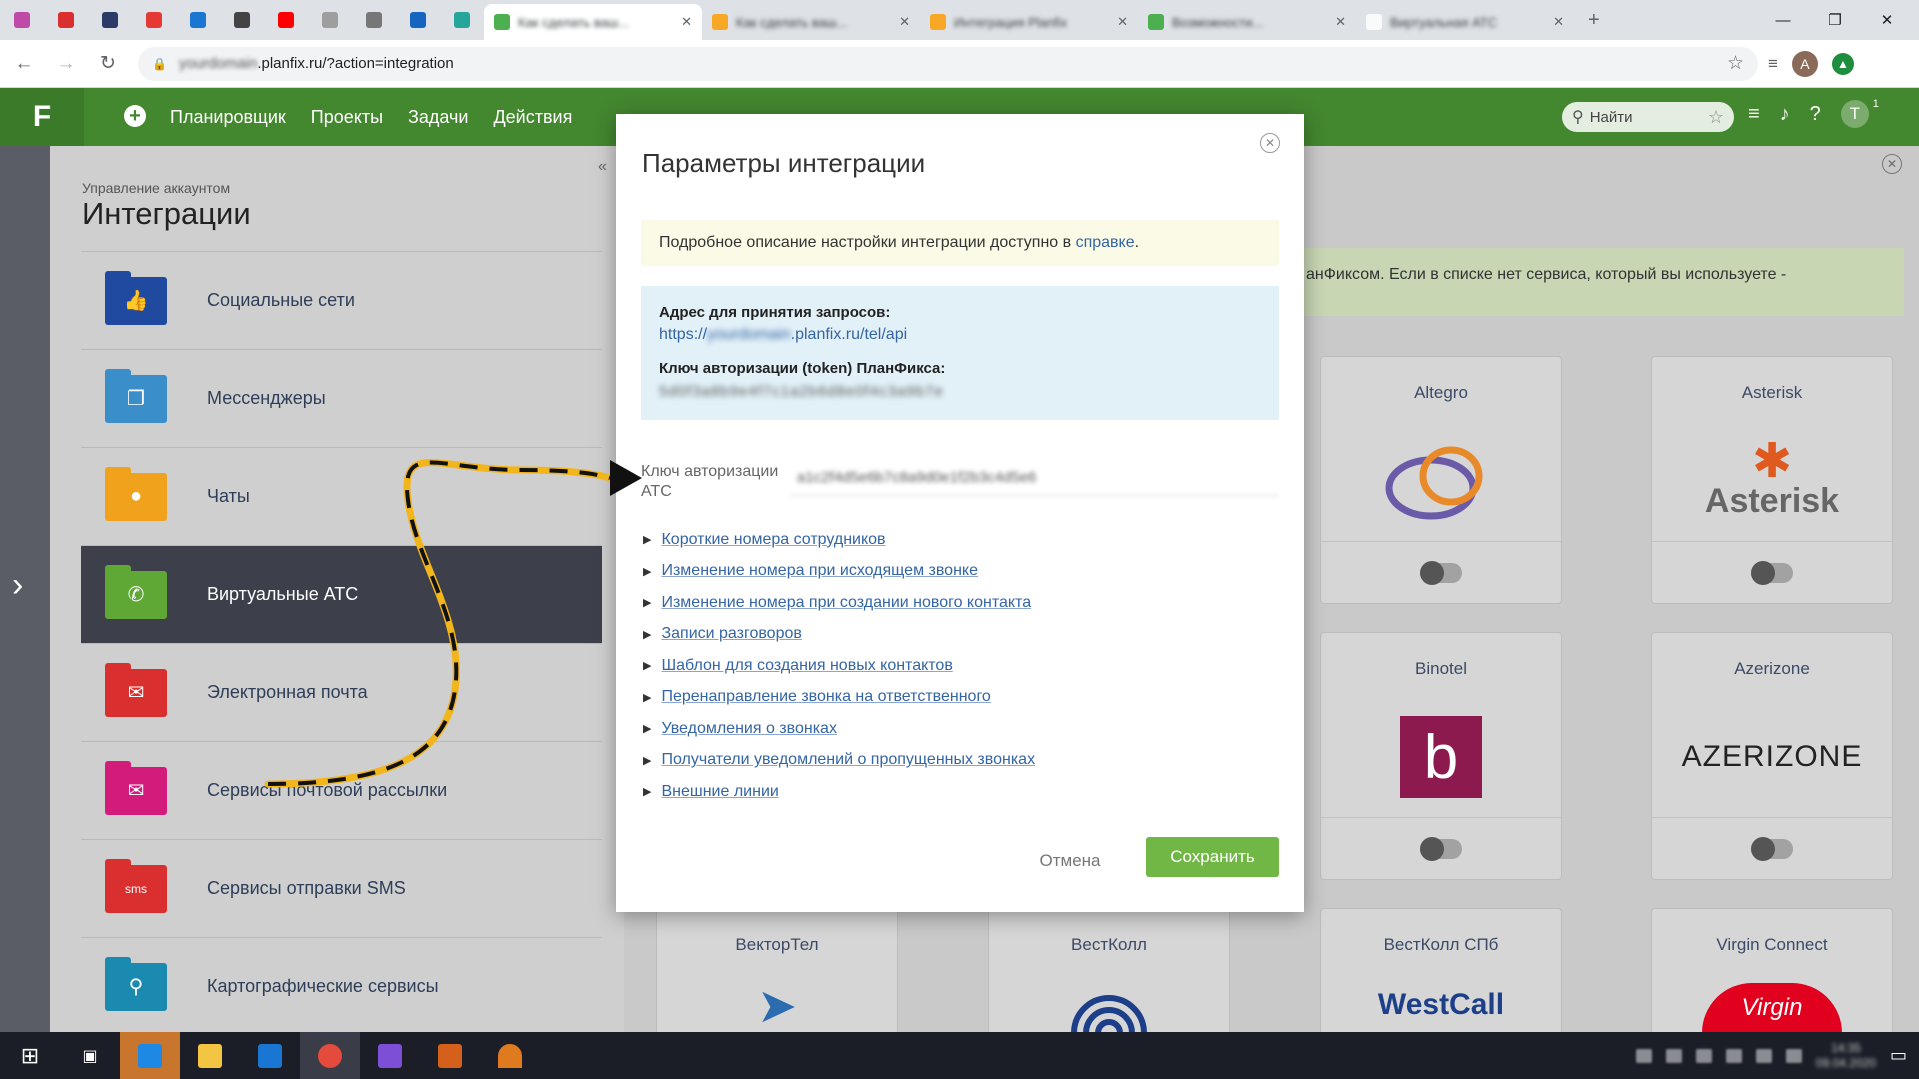 Image resolution: width=1919 pixels, height=1079 pixels. I want to click on save-button: Сохранить, so click(1212, 857).